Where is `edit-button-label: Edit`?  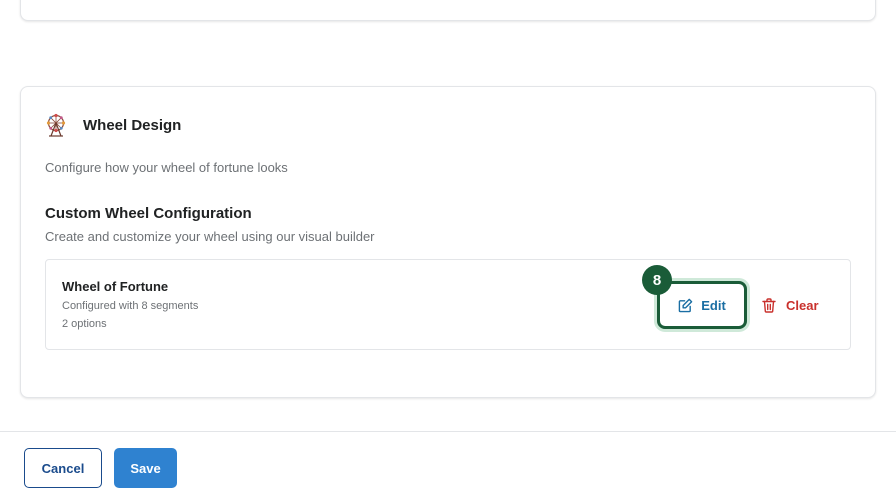
edit-button-label: Edit is located at coordinates (713, 305).